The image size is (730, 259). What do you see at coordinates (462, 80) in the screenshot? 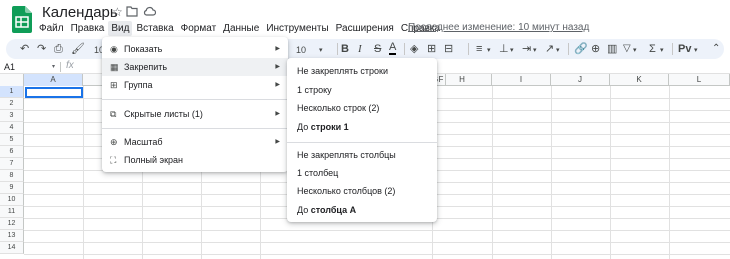
I see `column-header: H` at bounding box center [462, 80].